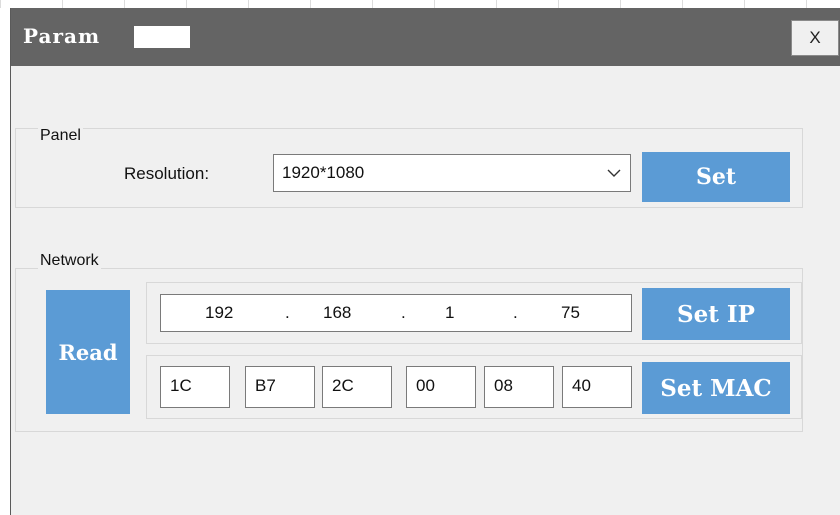 This screenshot has height=515, width=840. What do you see at coordinates (597, 387) in the screenshot?
I see `mac-field-6: 40` at bounding box center [597, 387].